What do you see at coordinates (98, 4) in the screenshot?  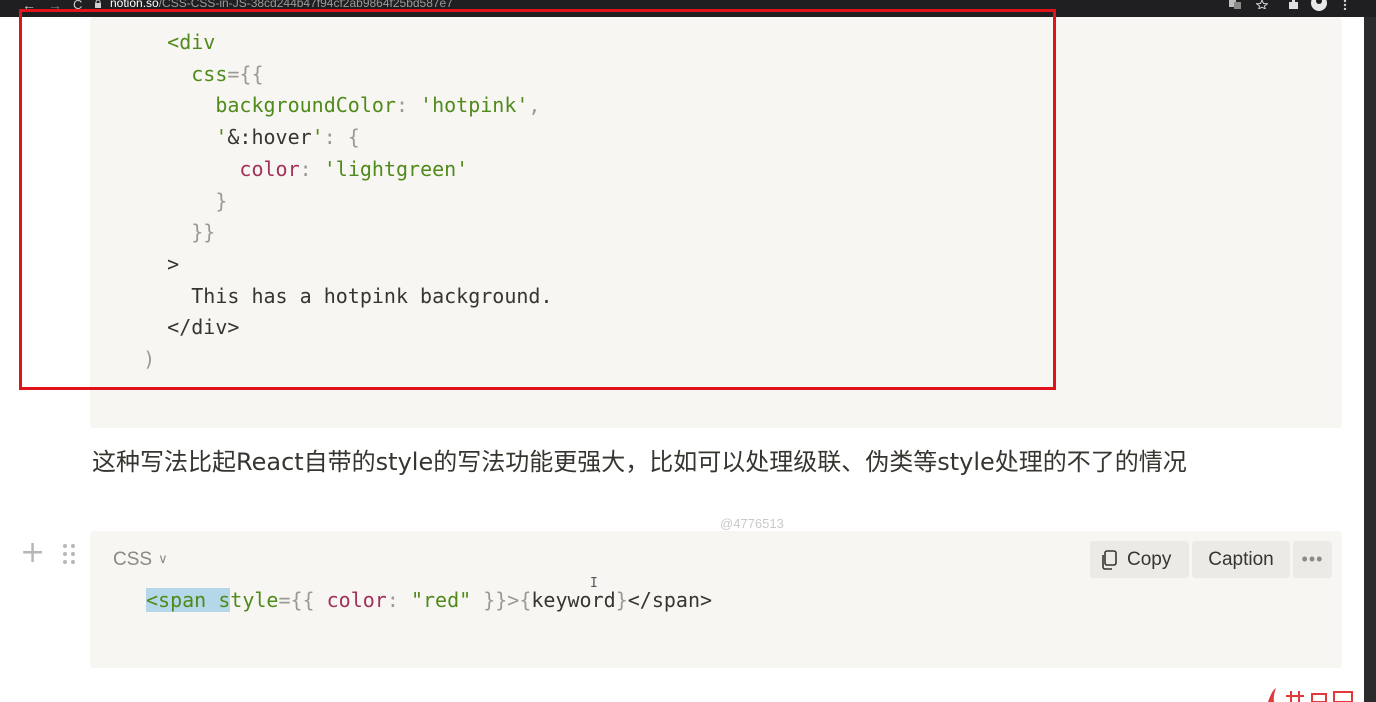 I see `lock-icon` at bounding box center [98, 4].